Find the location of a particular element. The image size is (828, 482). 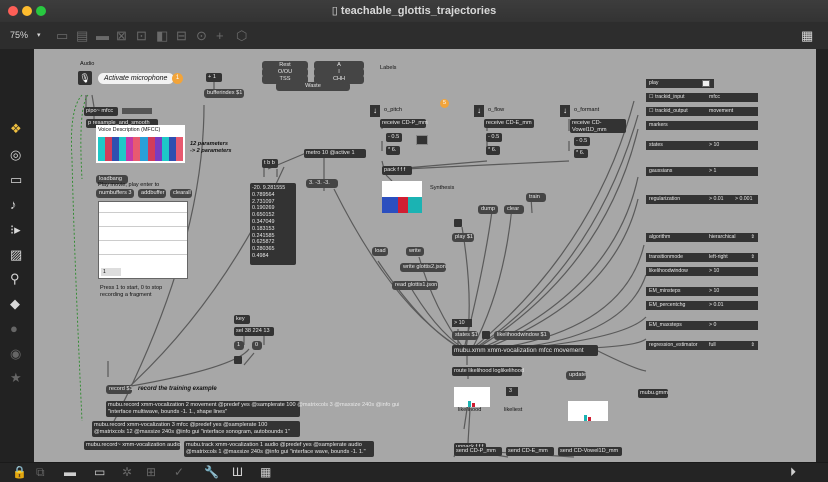

mubu-gmm-object: mubu.gmm is located at coordinates (653, 393).